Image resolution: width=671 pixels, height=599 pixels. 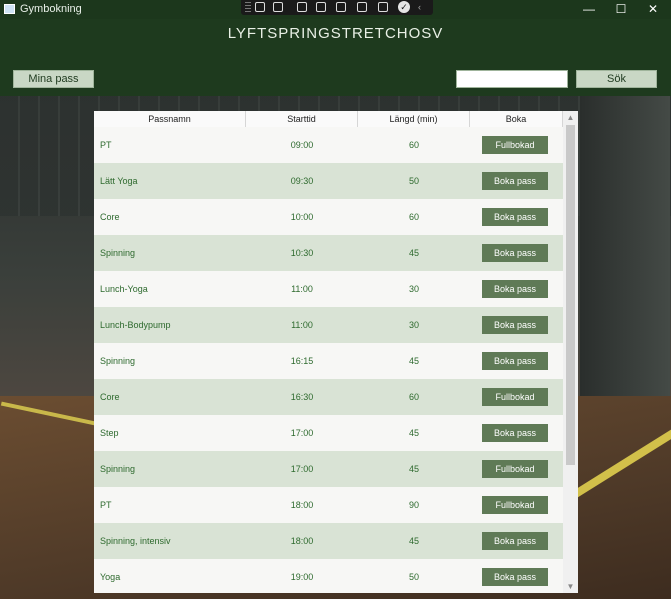 What do you see at coordinates (109, 433) in the screenshot?
I see `session-name: Step` at bounding box center [109, 433].